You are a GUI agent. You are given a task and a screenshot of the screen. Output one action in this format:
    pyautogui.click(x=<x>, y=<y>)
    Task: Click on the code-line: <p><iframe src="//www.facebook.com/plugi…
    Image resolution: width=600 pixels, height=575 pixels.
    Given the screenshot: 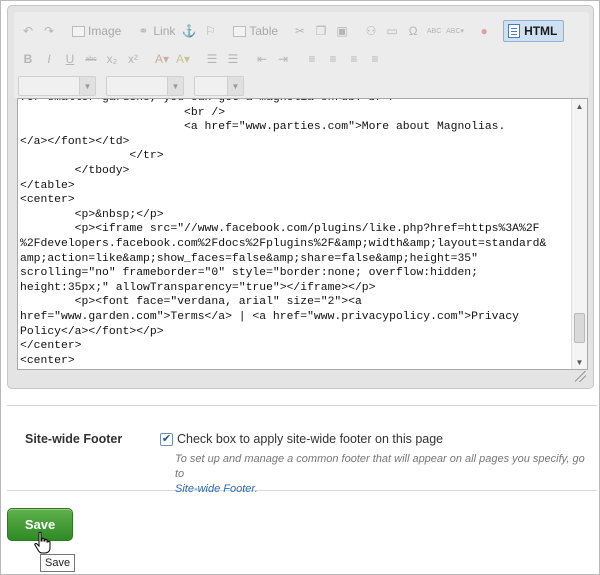 What is the action you would take?
    pyautogui.click(x=280, y=229)
    